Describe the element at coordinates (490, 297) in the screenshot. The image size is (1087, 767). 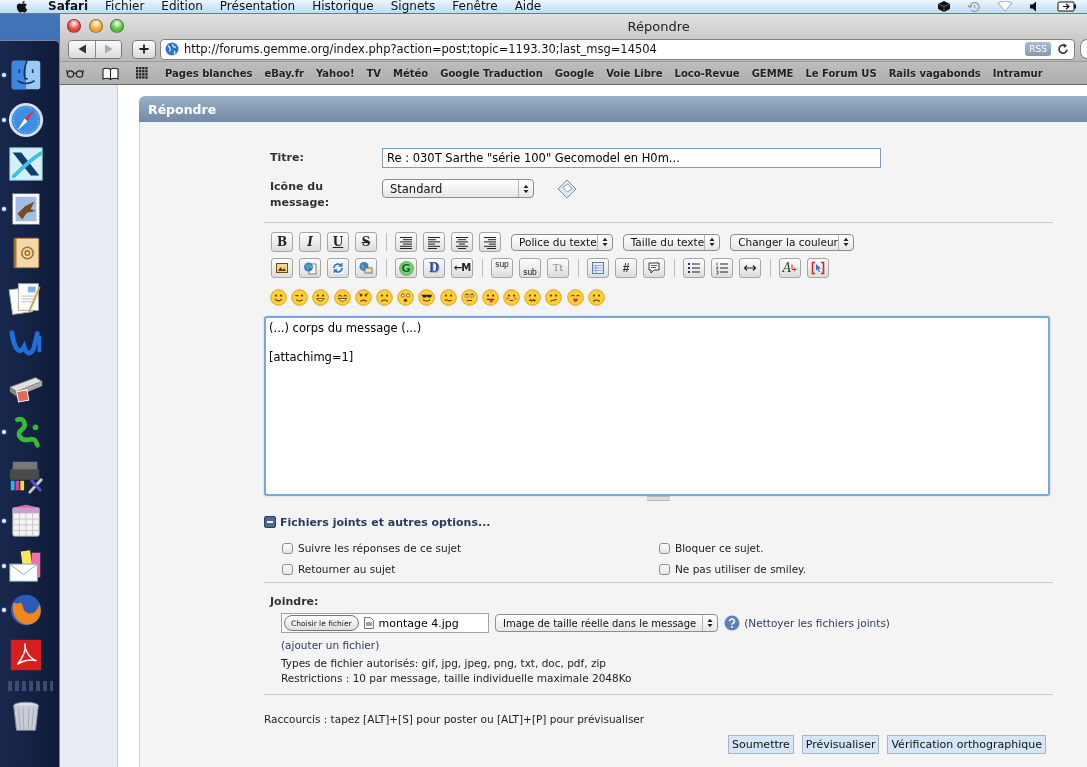
I see `tongue-face-icon` at that location.